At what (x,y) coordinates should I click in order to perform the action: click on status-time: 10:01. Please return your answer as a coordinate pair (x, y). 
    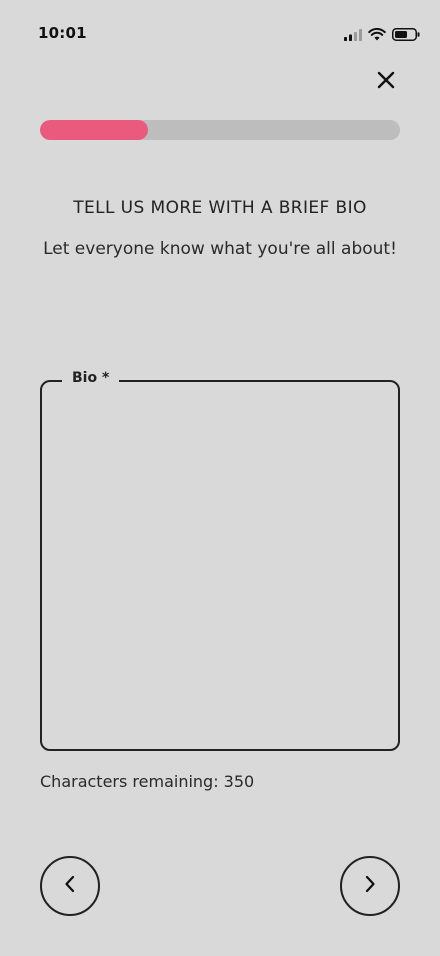
    Looking at the image, I should click on (62, 33).